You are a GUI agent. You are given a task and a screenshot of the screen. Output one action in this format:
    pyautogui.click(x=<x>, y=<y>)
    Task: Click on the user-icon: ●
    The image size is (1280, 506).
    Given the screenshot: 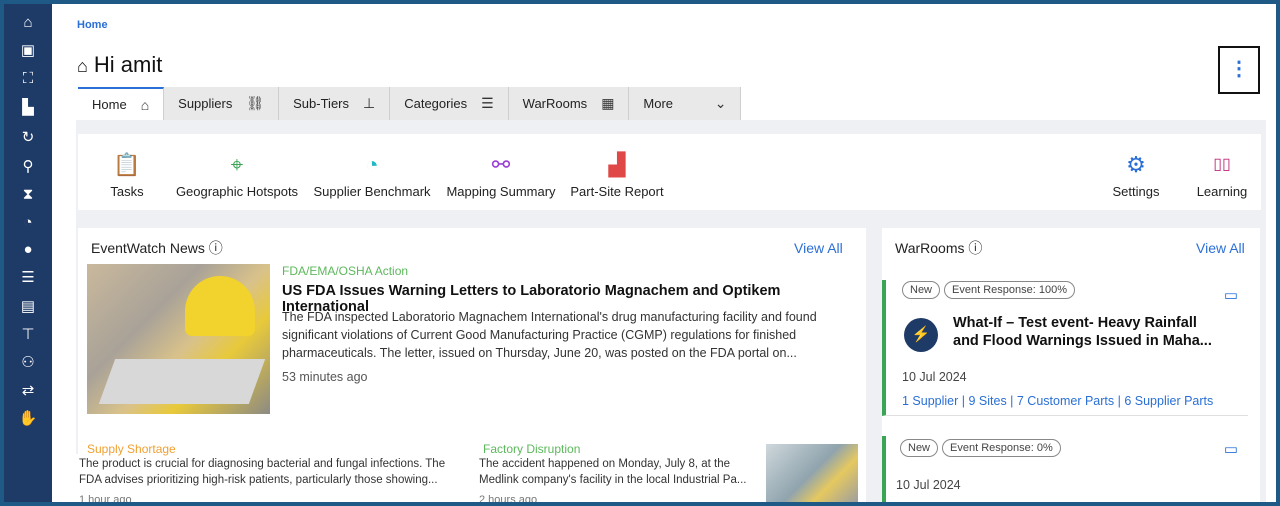 What is the action you would take?
    pyautogui.click(x=28, y=250)
    